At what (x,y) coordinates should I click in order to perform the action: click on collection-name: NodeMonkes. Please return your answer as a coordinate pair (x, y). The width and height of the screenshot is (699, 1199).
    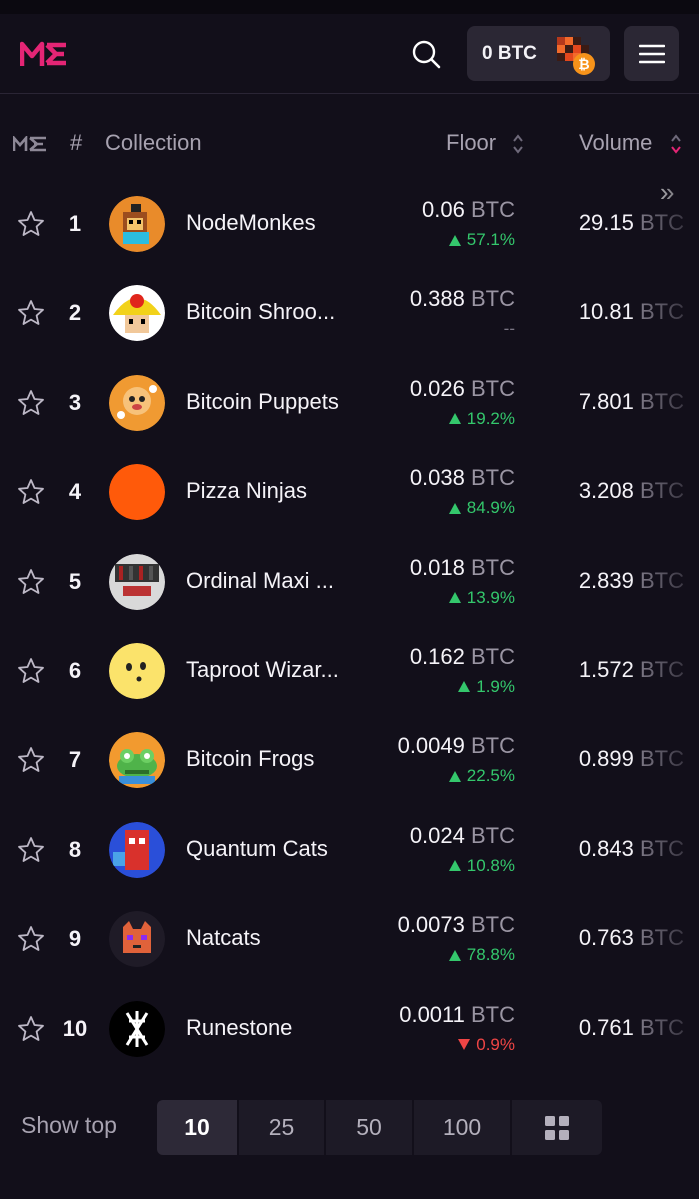
    Looking at the image, I should click on (251, 223).